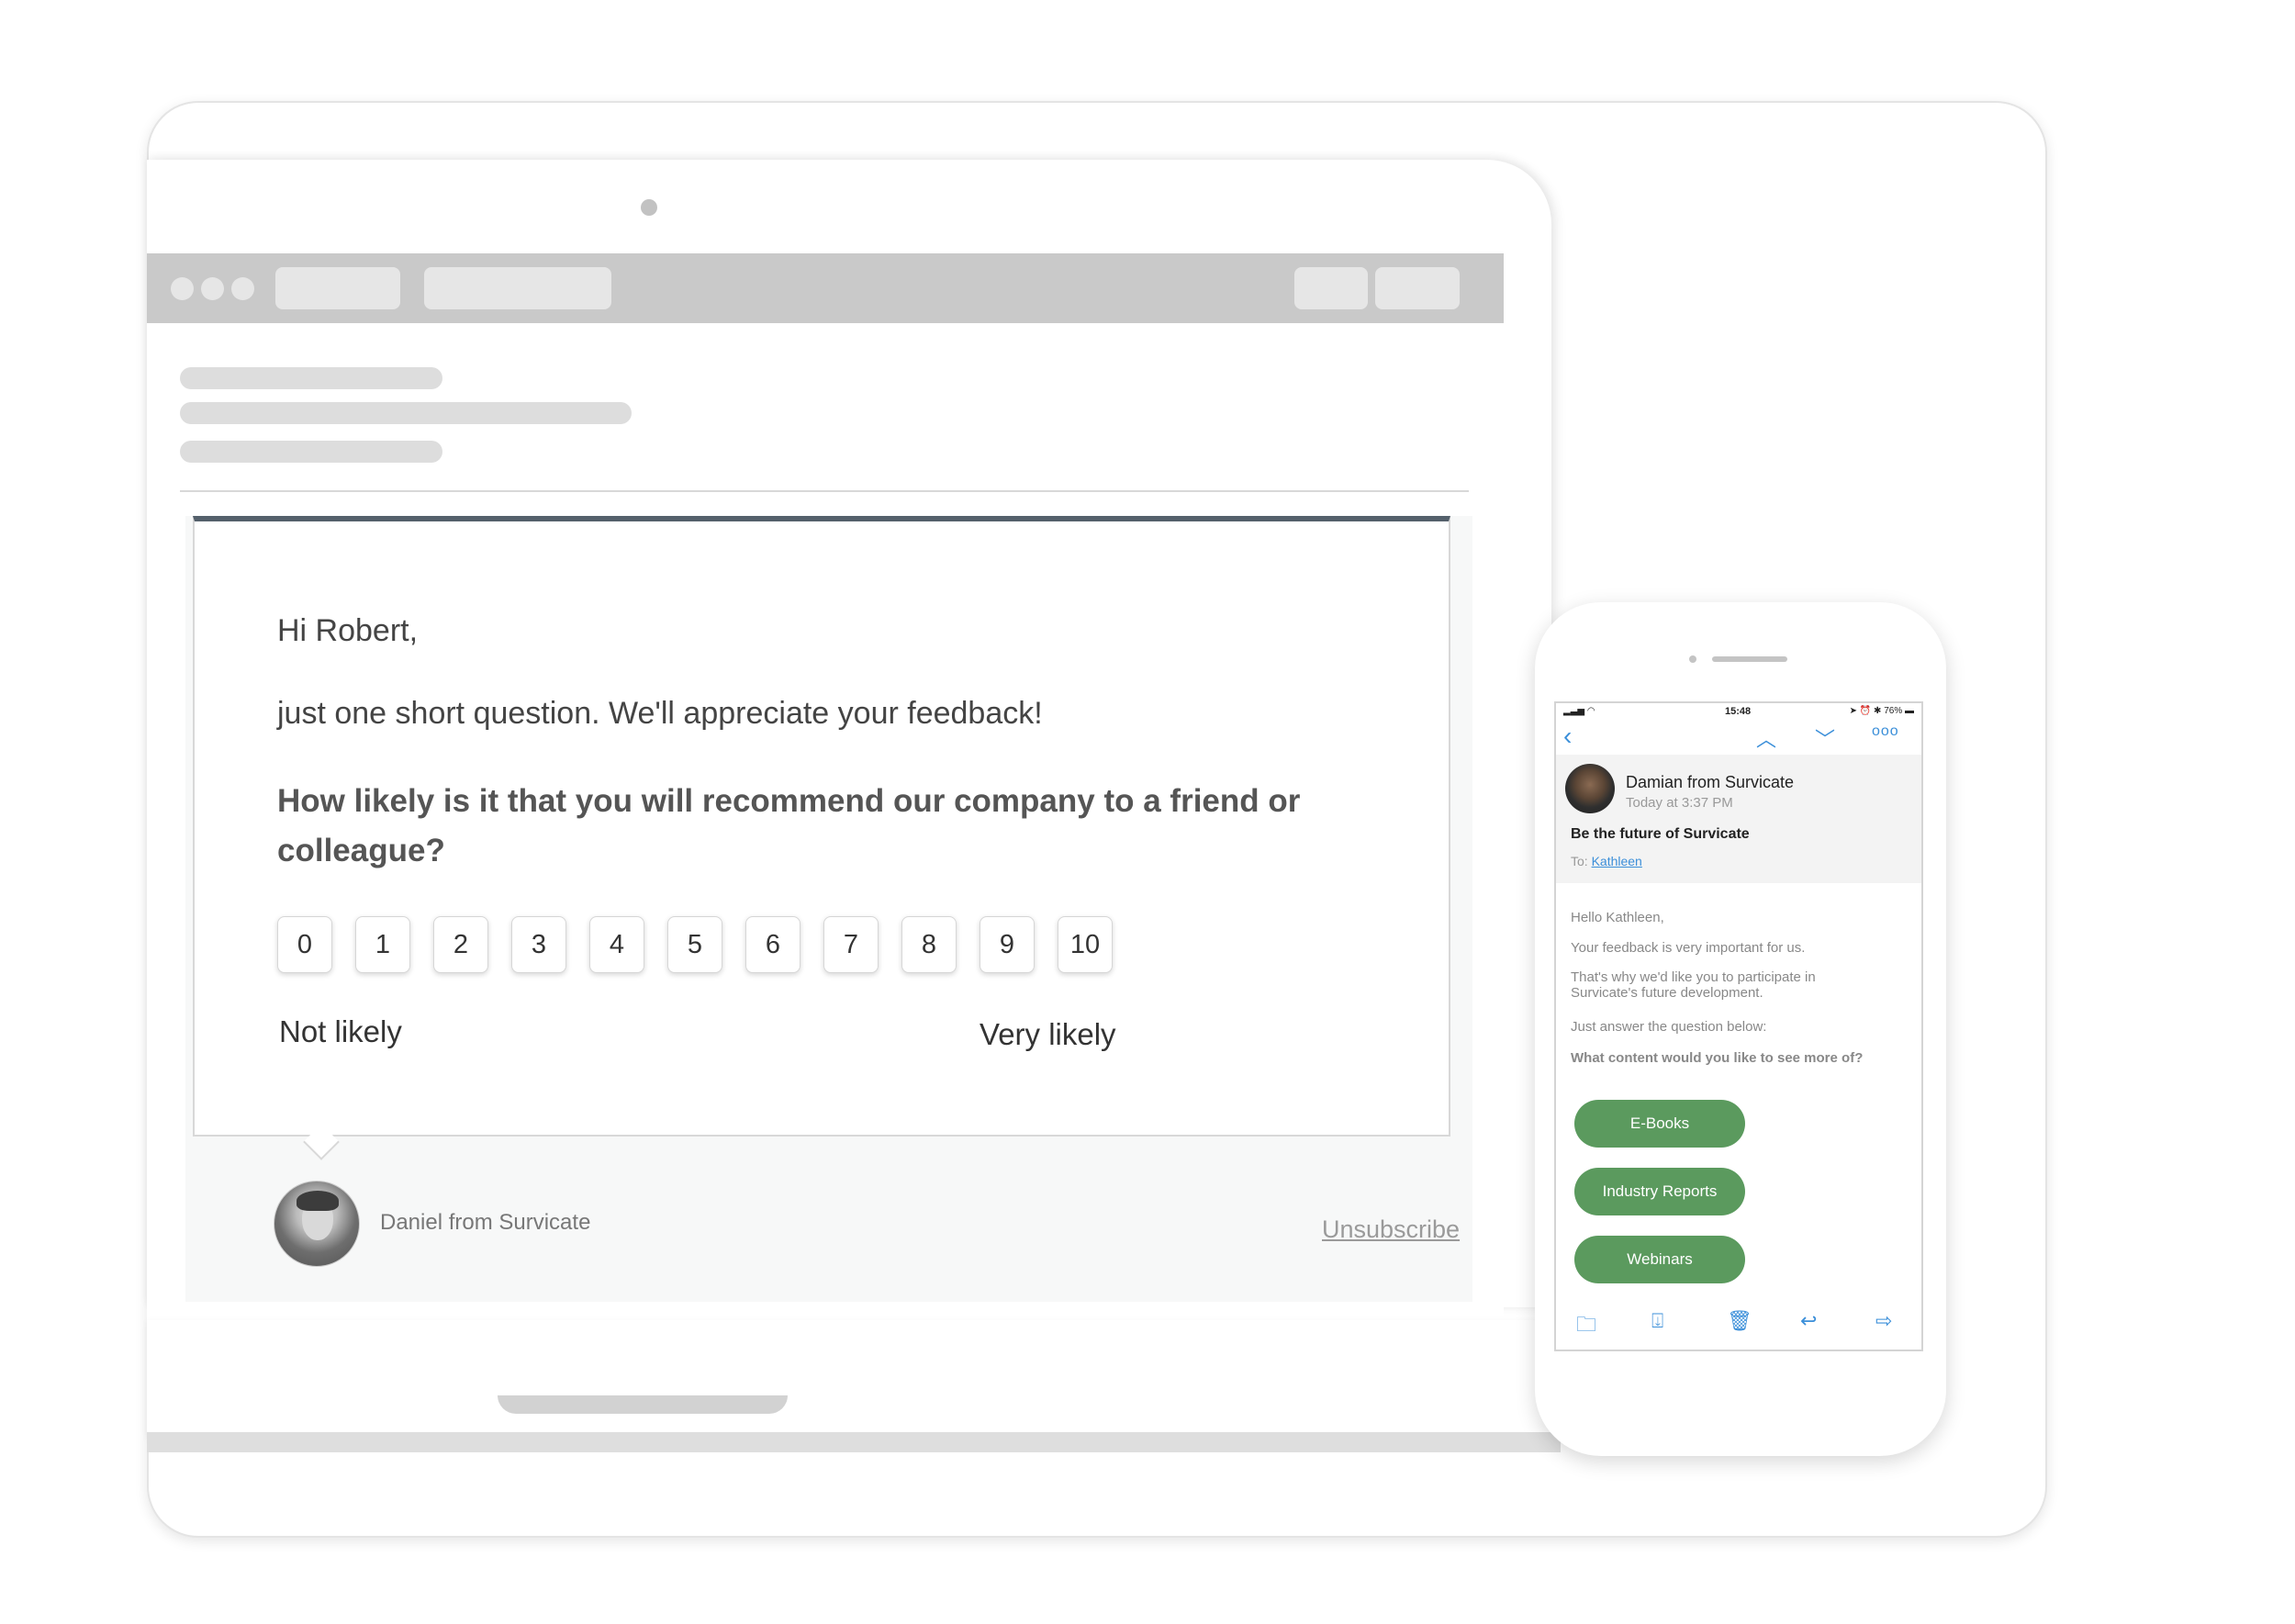  I want to click on score-button-10: 10, so click(1085, 944).